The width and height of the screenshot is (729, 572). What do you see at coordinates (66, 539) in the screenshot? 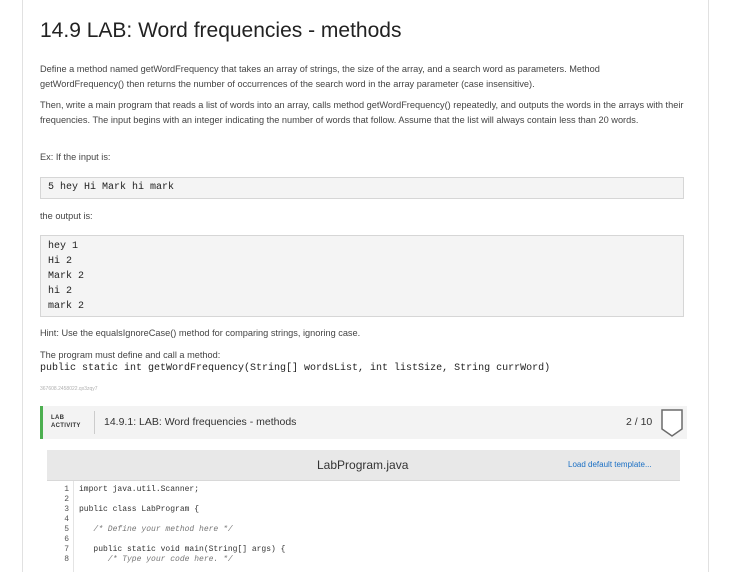
I see `line-number: 6` at bounding box center [66, 539].